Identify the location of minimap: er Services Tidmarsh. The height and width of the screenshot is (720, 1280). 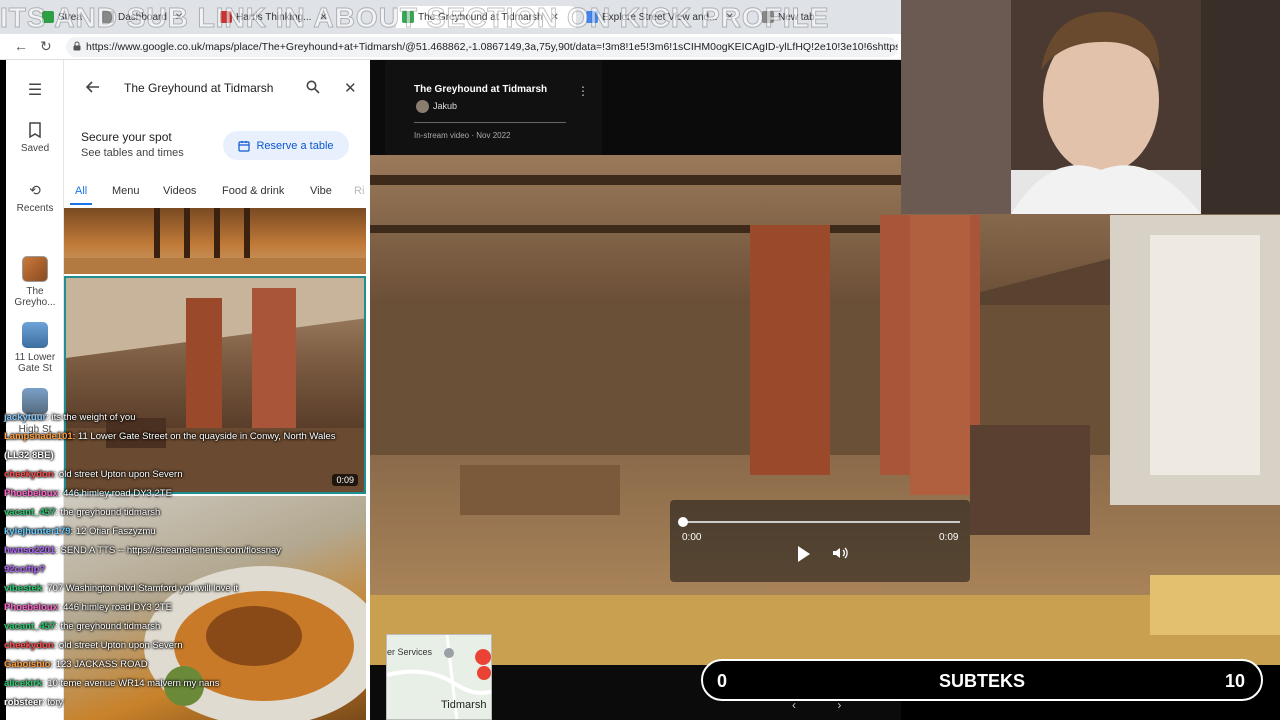
(439, 677).